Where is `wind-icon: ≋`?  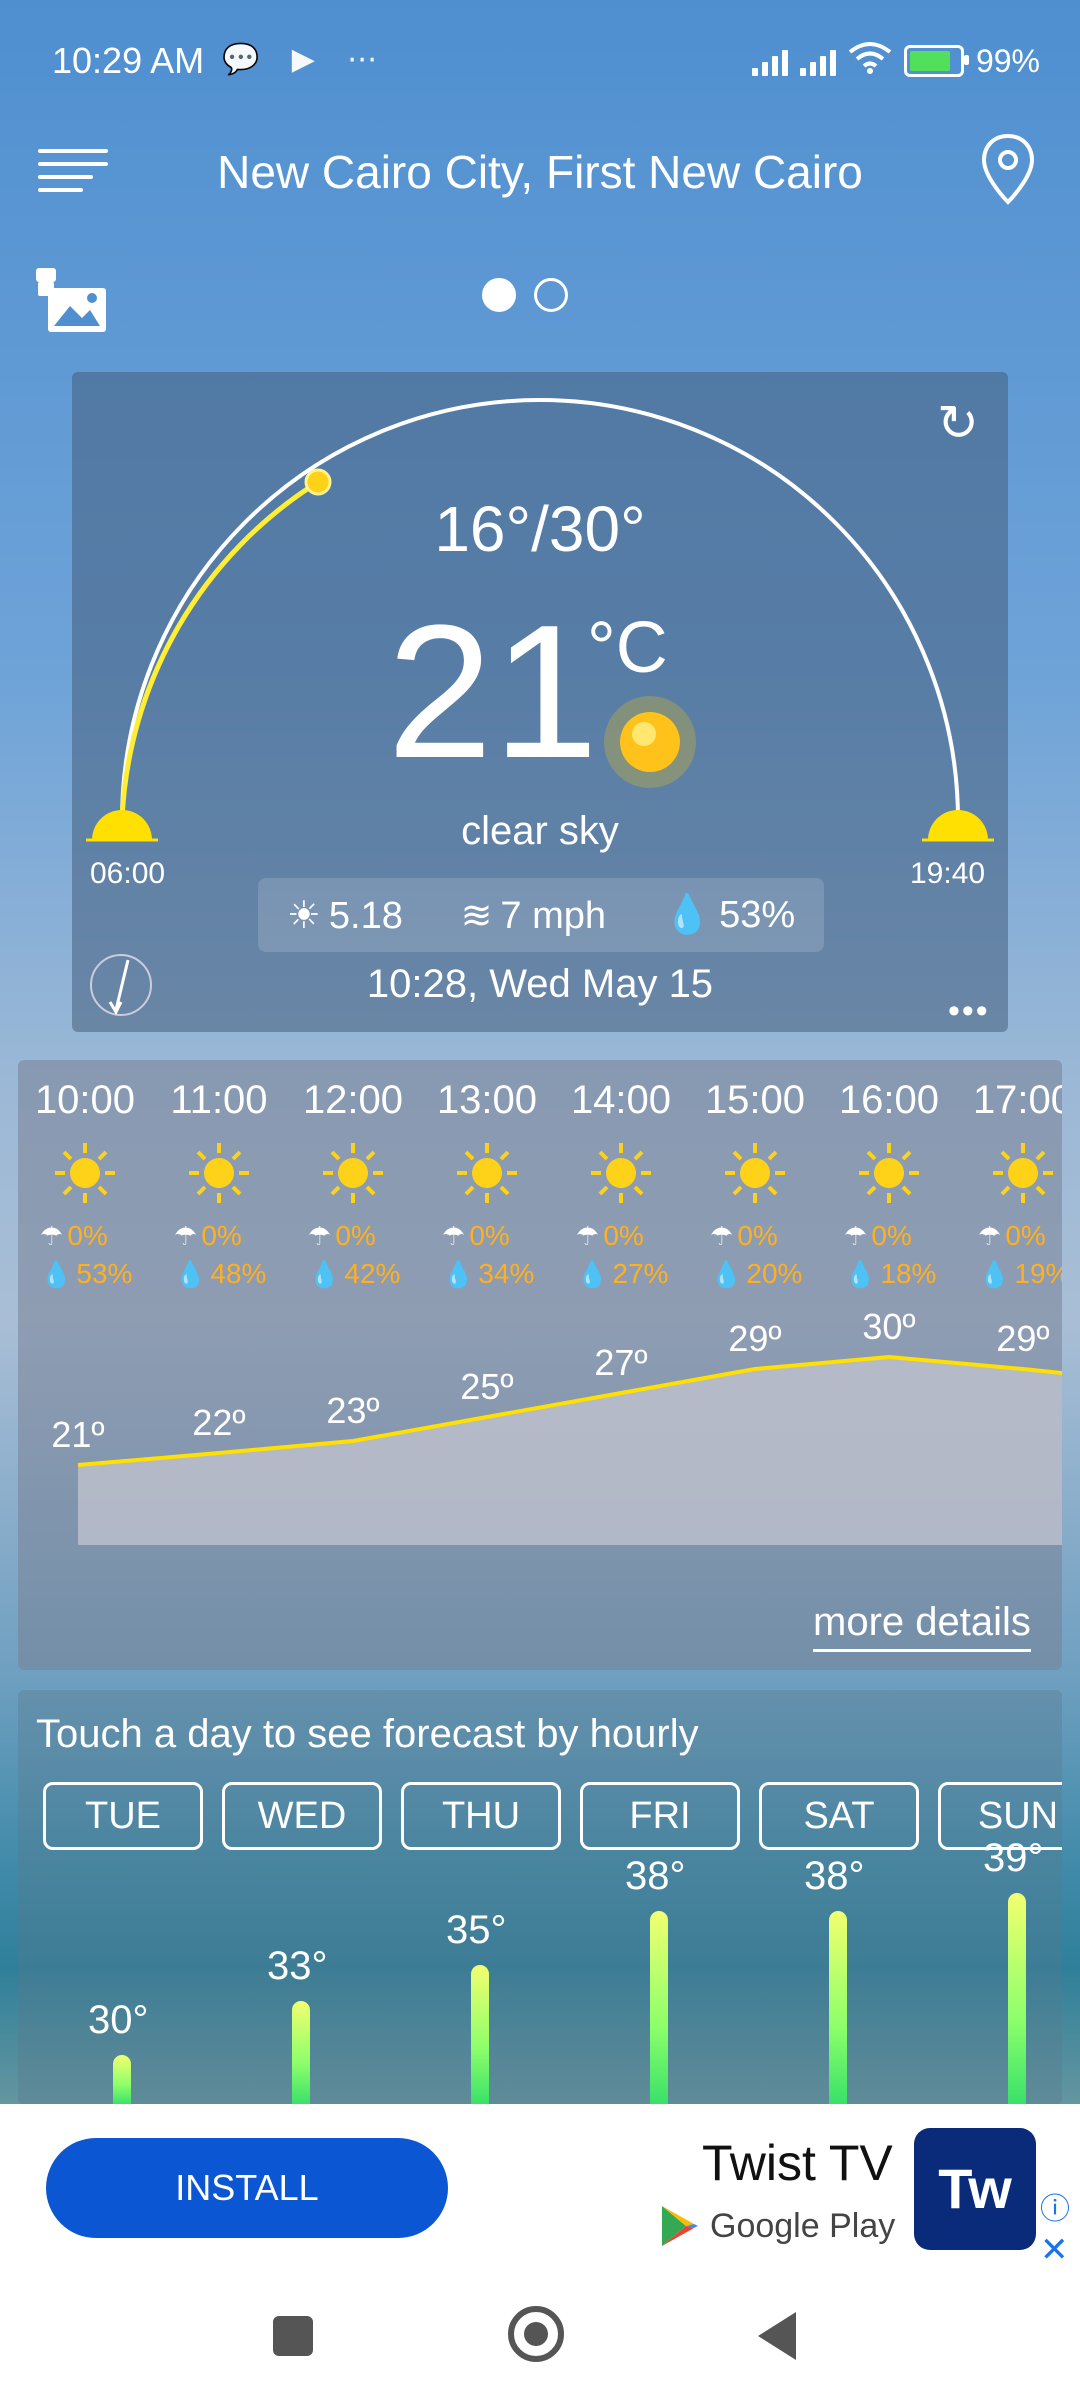
wind-icon: ≋ is located at coordinates (476, 915).